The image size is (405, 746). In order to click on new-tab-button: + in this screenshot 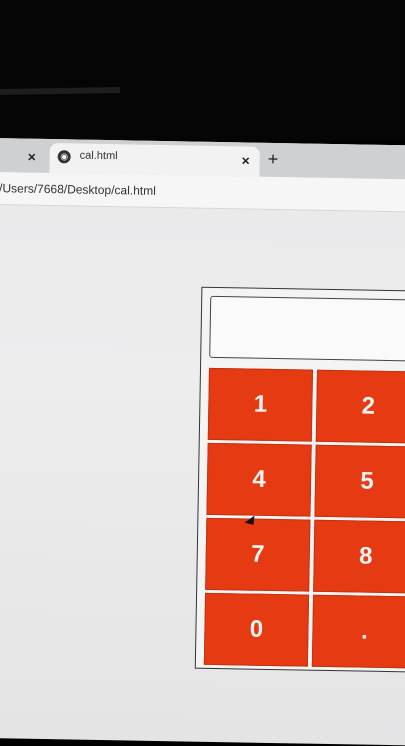, I will do `click(273, 159)`.